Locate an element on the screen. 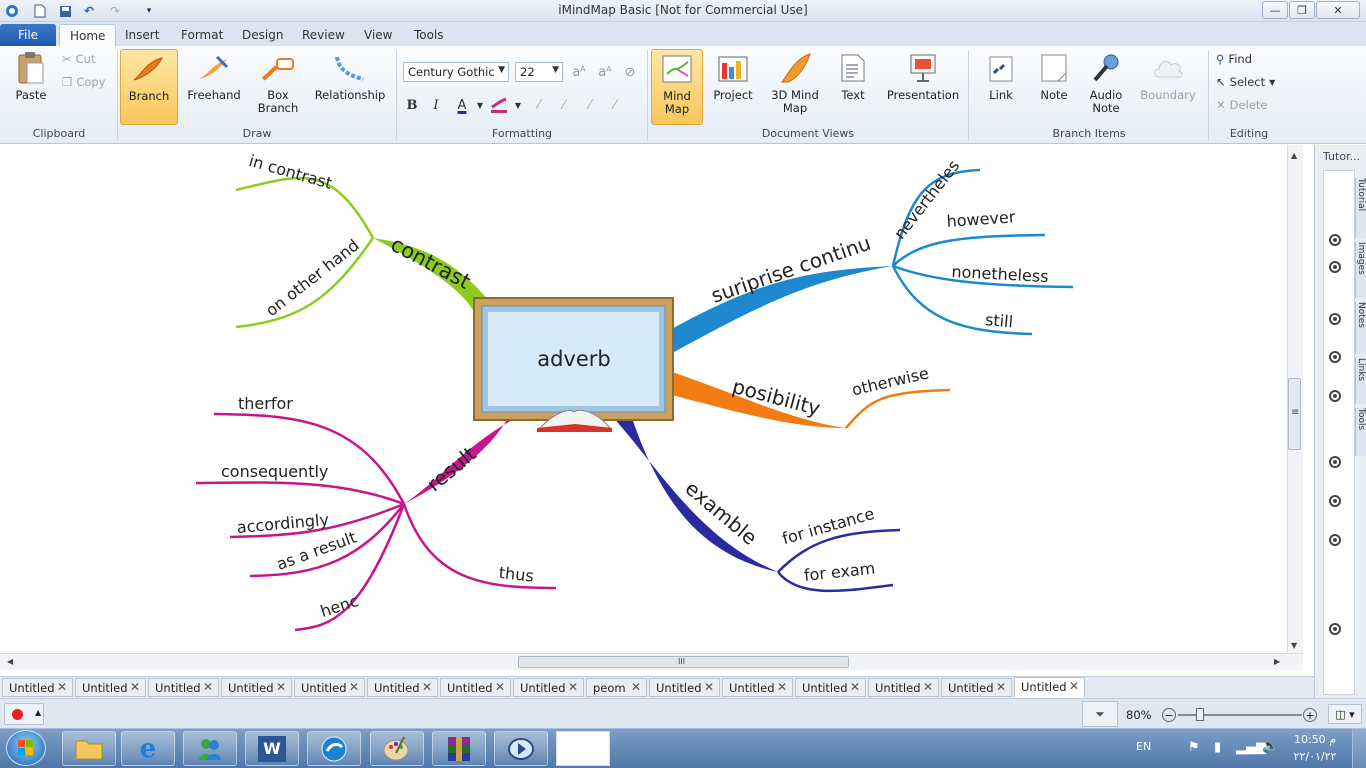  paste-button: Paste is located at coordinates (31, 87).